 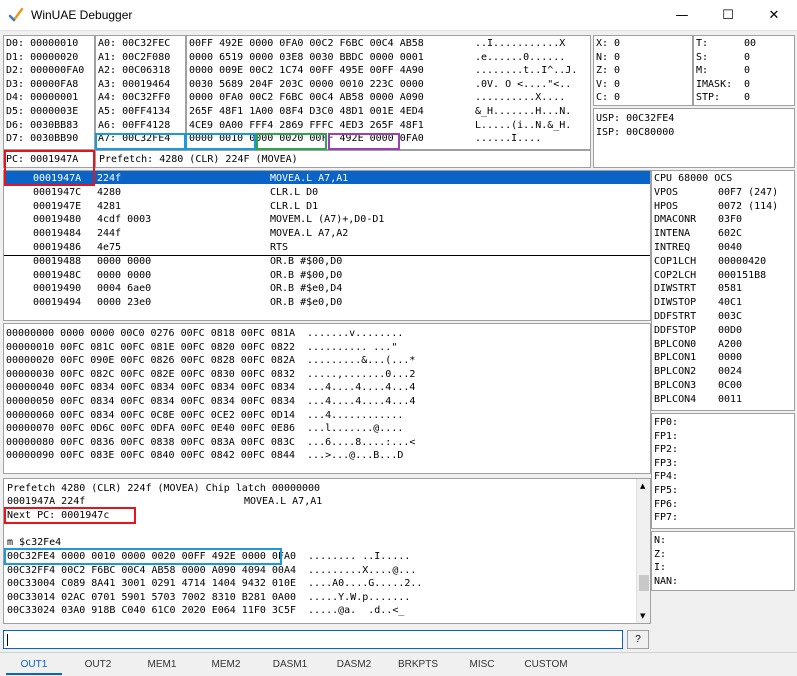 What do you see at coordinates (730, 399) in the screenshot?
I see `custom-reg-value: 0011` at bounding box center [730, 399].